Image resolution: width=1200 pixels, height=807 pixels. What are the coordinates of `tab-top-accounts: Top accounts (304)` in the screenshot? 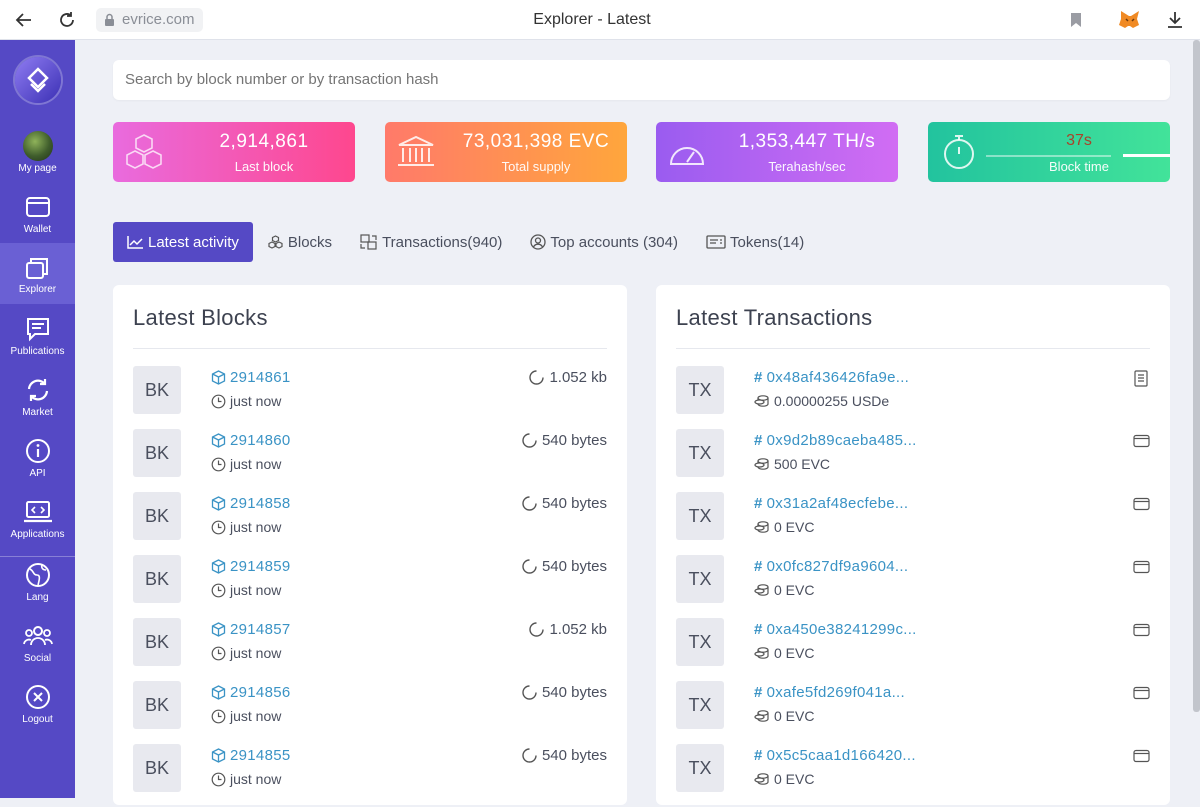 It's located at (604, 242).